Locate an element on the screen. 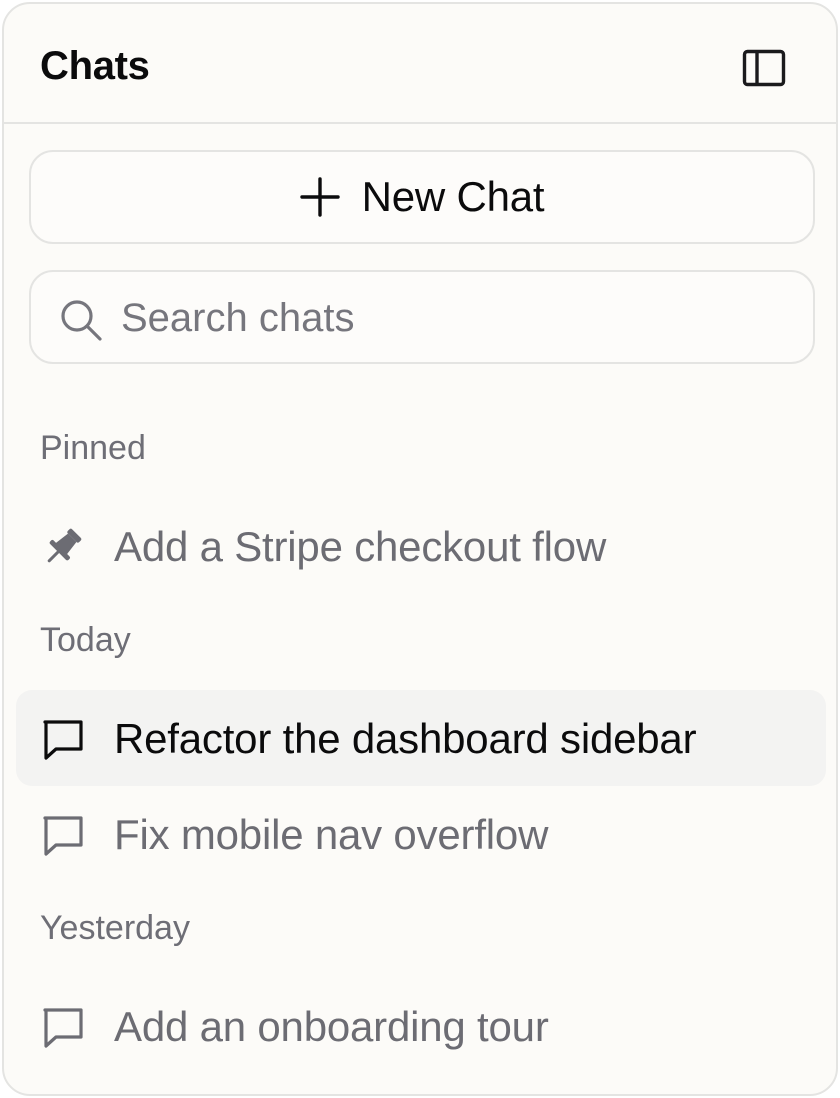 Image resolution: width=840 pixels, height=1098 pixels. chat-item-refactor-dashboard: Refactor the dashboard sidebar is located at coordinates (421, 738).